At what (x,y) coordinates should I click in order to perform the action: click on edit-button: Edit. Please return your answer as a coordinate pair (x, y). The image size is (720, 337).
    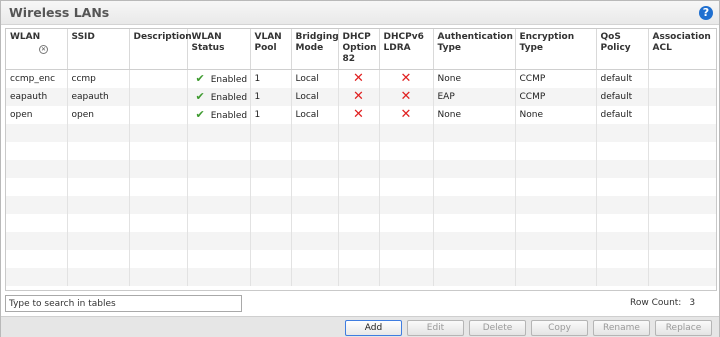
    Looking at the image, I should click on (435, 328).